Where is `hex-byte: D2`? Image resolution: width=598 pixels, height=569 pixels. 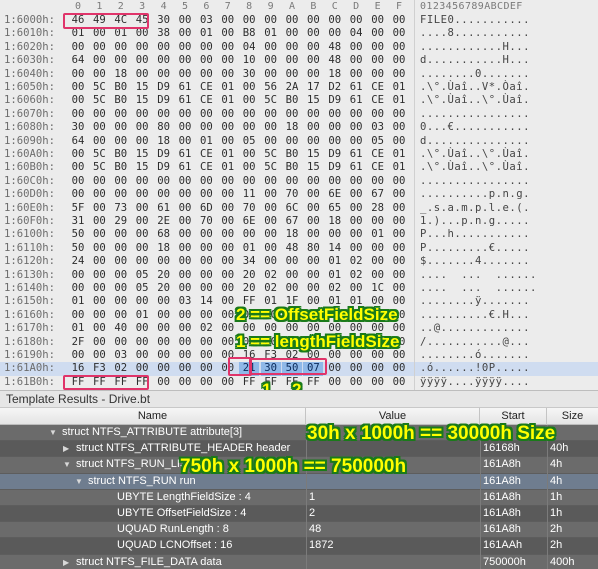 hex-byte: D2 is located at coordinates (335, 87).